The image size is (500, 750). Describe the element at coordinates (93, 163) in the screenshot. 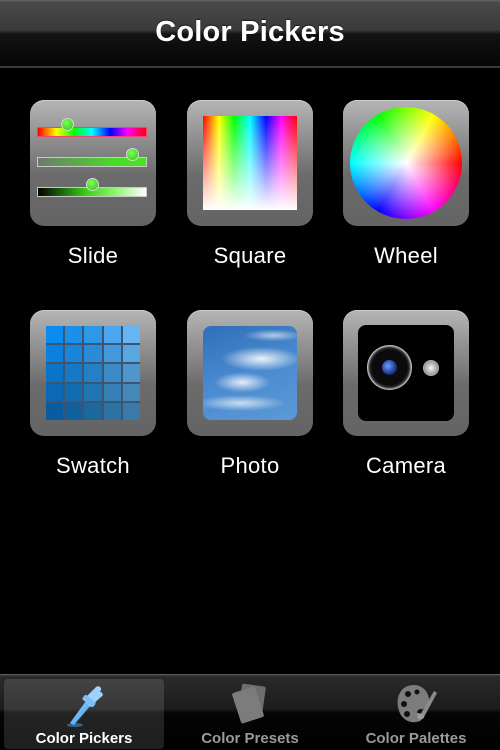

I see `sliders-icon` at that location.